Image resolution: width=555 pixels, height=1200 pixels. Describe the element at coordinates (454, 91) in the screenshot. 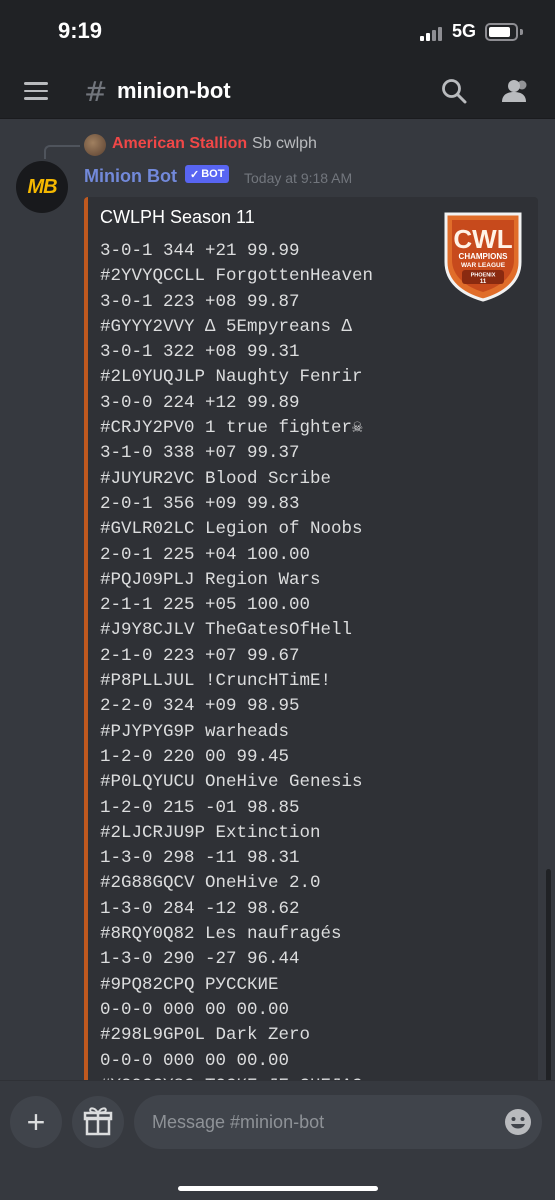

I see `search-icon` at that location.